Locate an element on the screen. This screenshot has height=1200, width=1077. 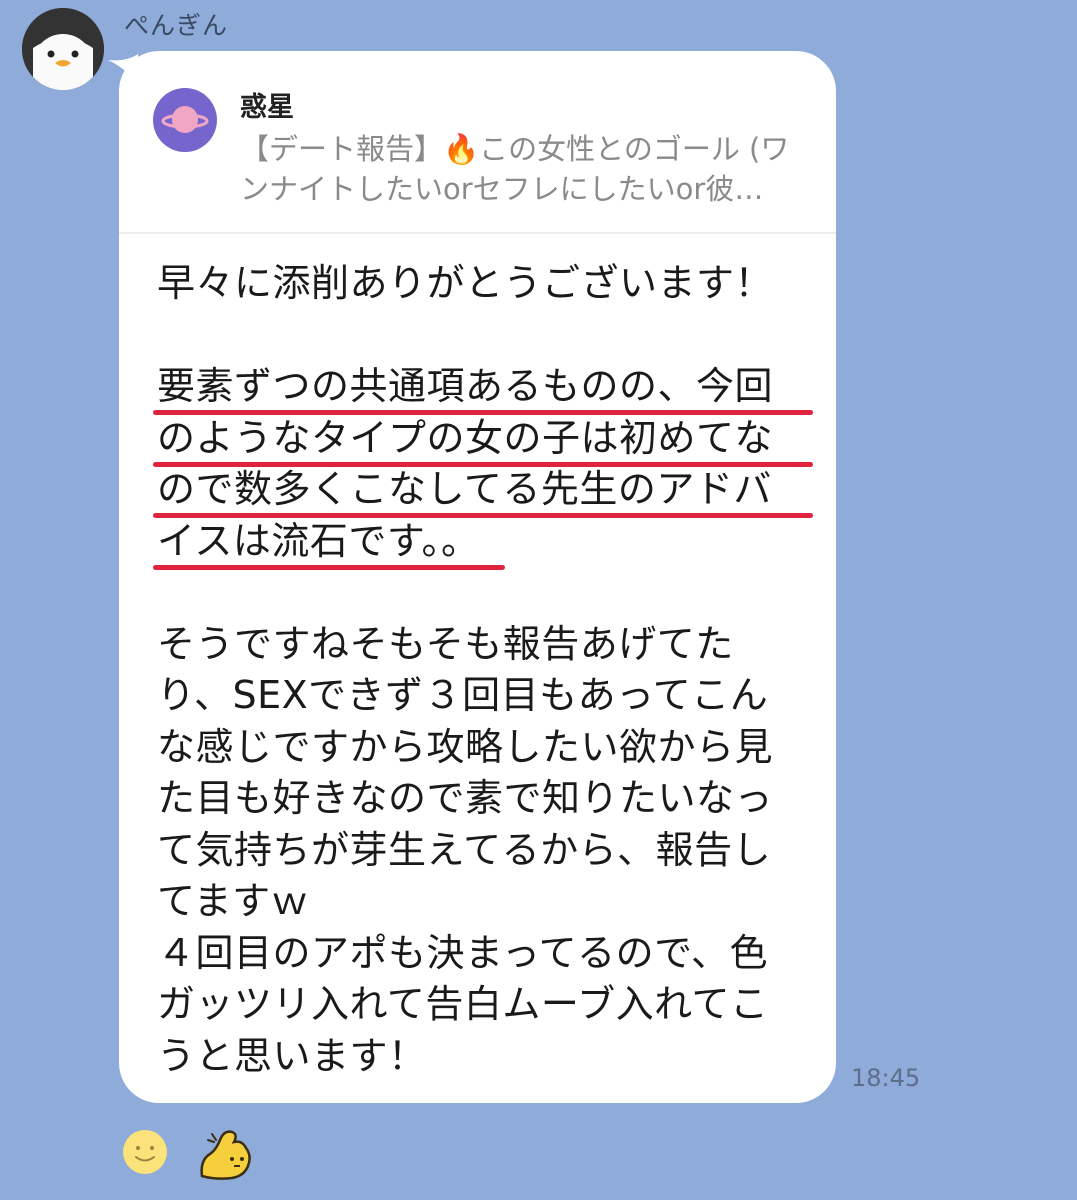
reaction-flex is located at coordinates (228, 1153).